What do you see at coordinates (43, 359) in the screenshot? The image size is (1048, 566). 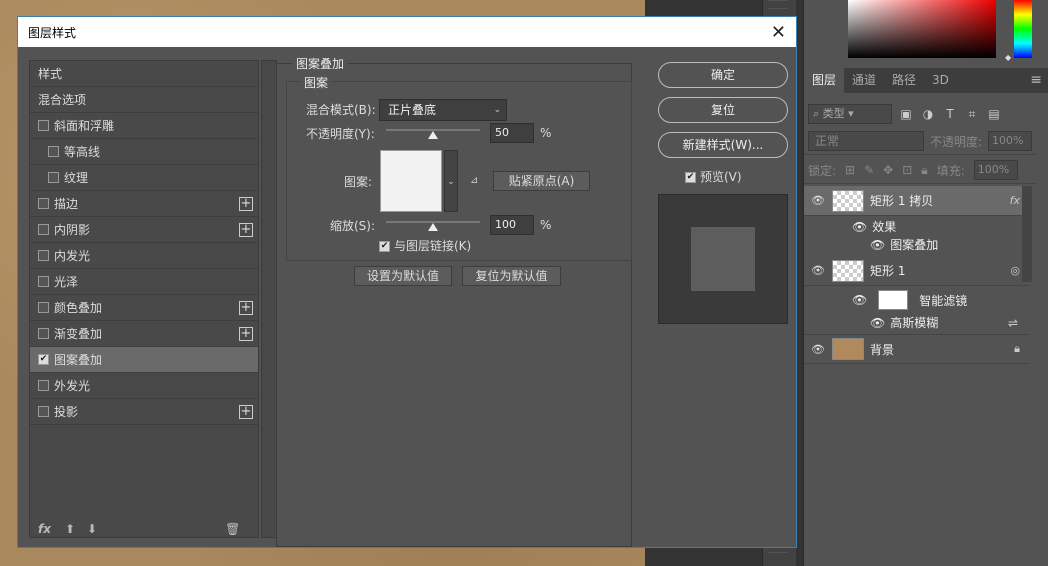 I see `style-checkbox: ✔` at bounding box center [43, 359].